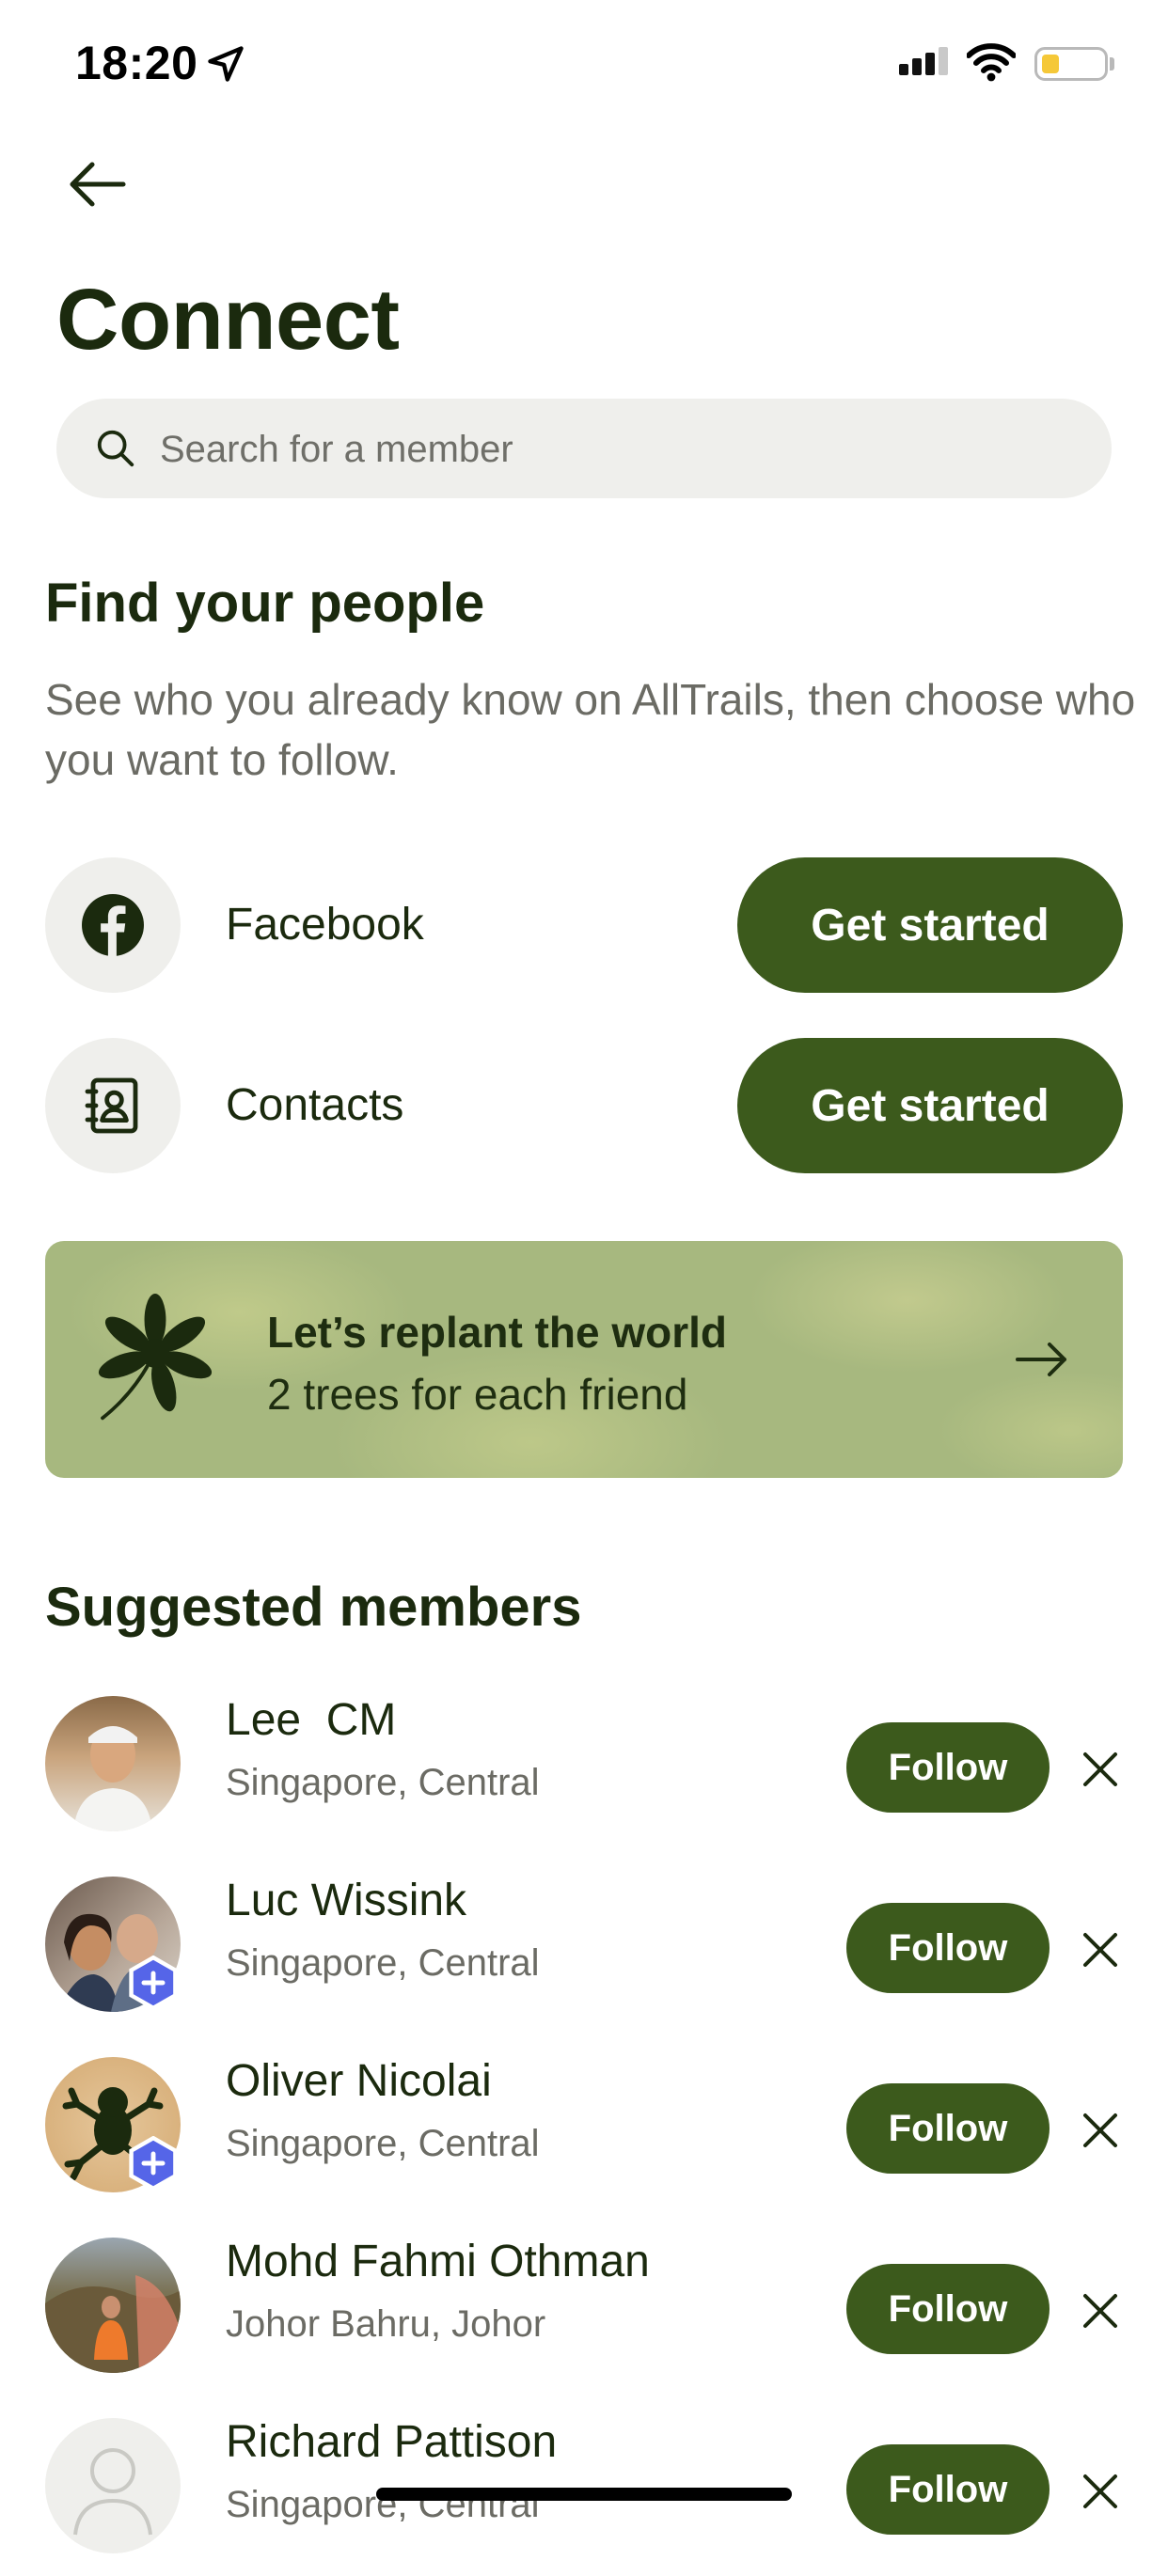  Describe the element at coordinates (584, 1944) in the screenshot. I see `member-row: Luc Wissink Singapore, Central Follow` at that location.